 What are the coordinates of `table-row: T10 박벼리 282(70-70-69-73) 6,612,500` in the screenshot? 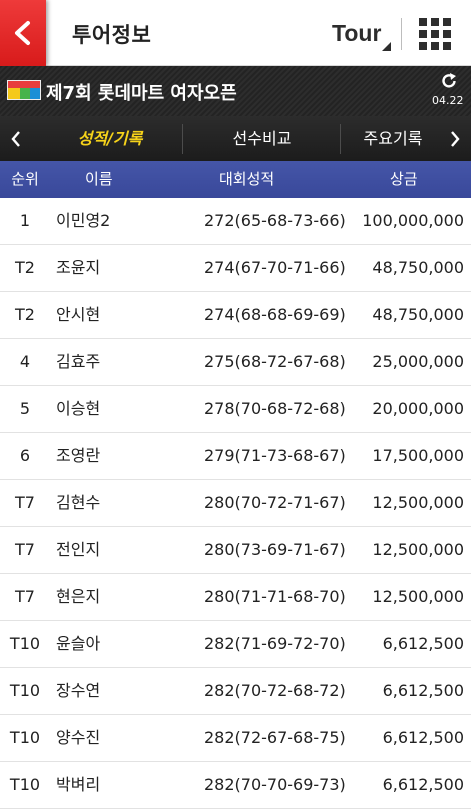 It's located at (235, 785).